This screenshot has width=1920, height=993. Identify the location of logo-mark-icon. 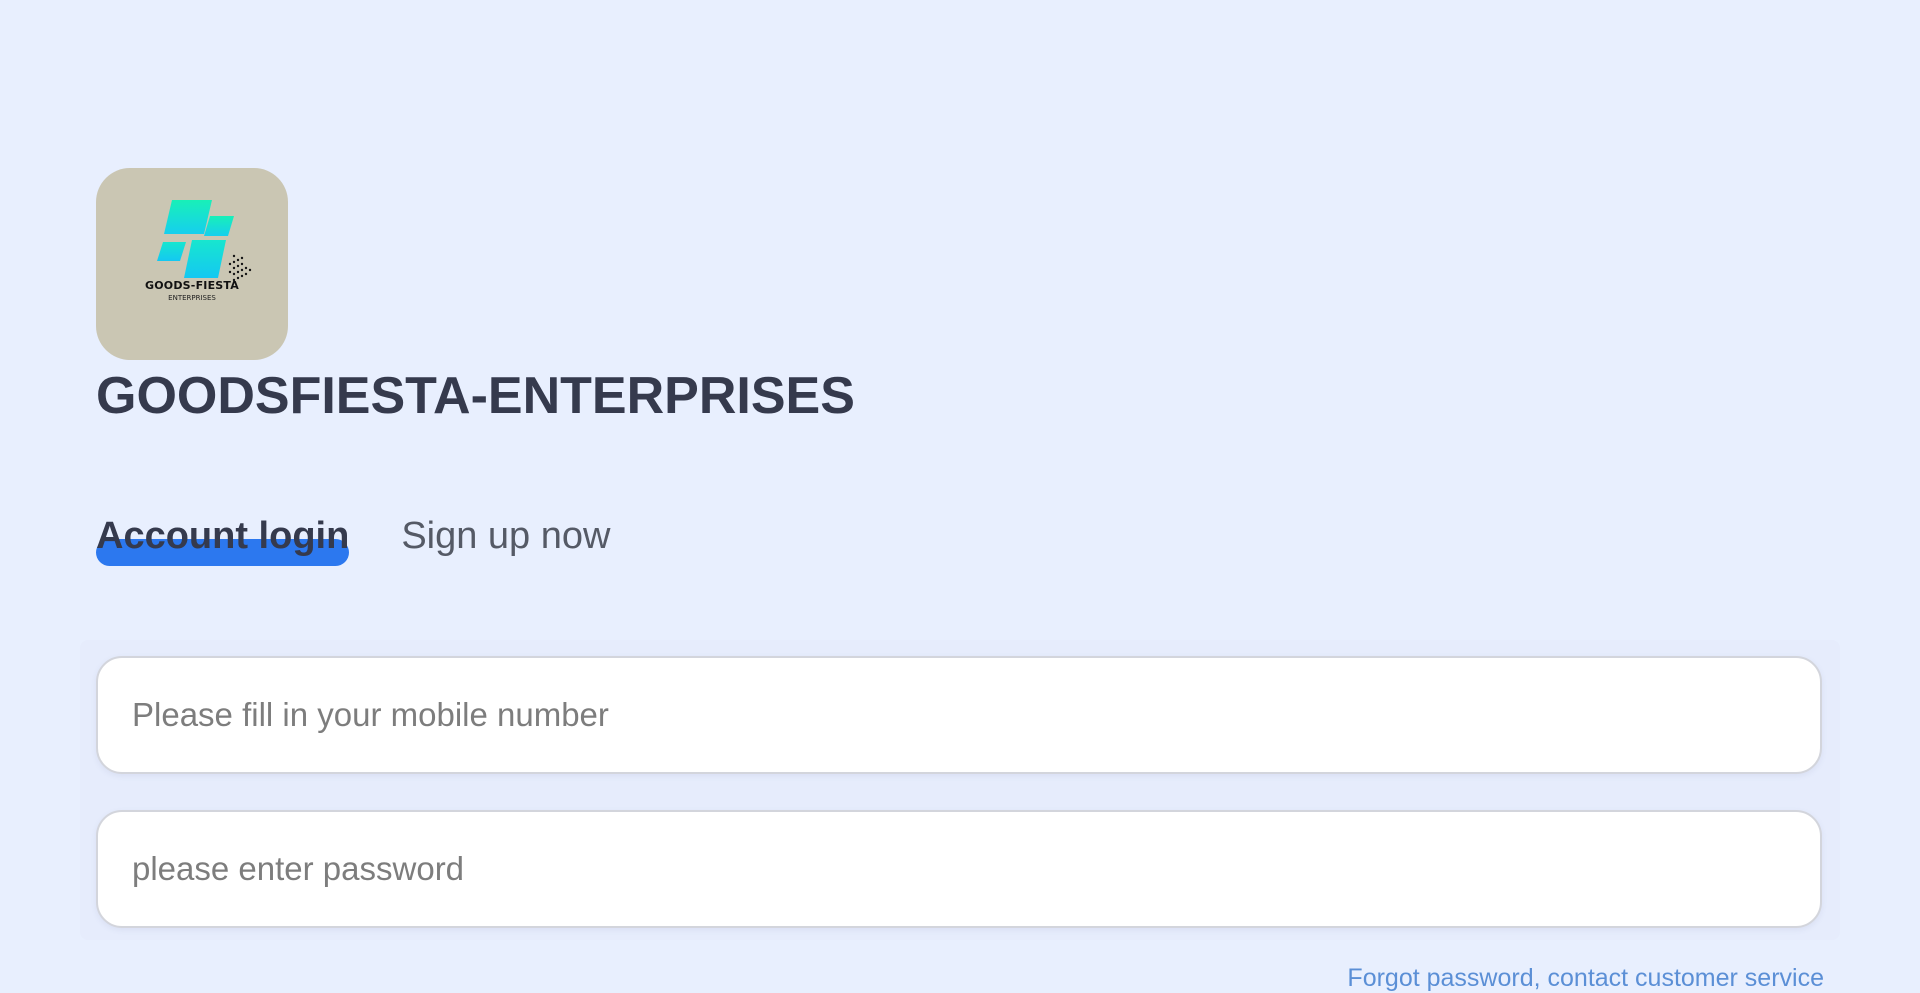
(204, 241).